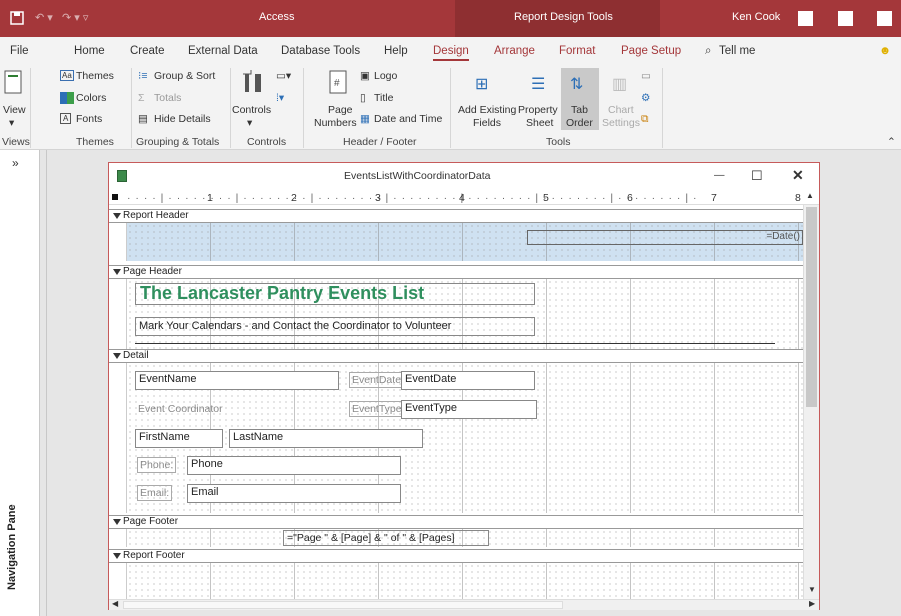  I want to click on user-name: Ken Cook, so click(756, 17).